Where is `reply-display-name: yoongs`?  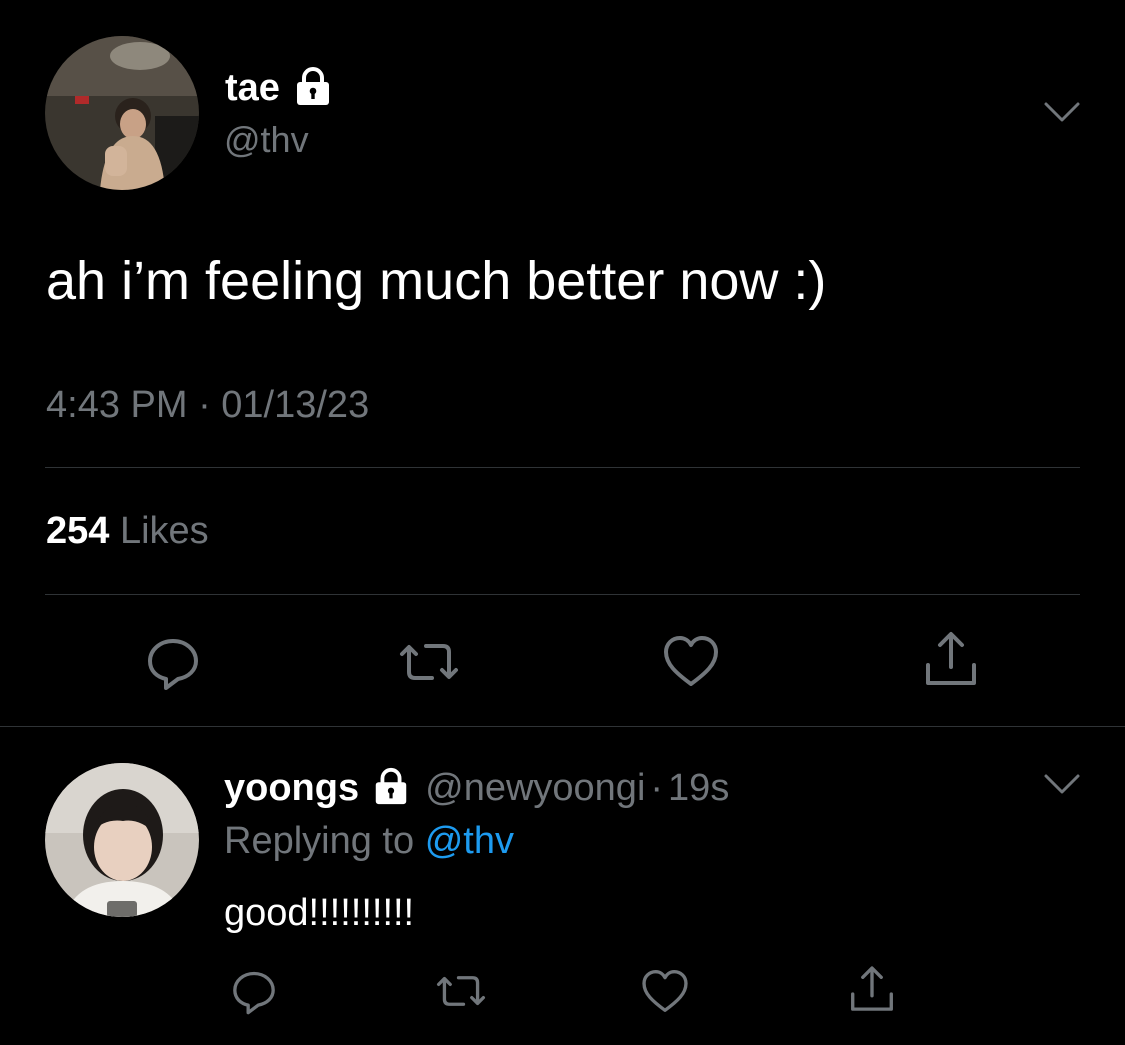 reply-display-name: yoongs is located at coordinates (291, 788).